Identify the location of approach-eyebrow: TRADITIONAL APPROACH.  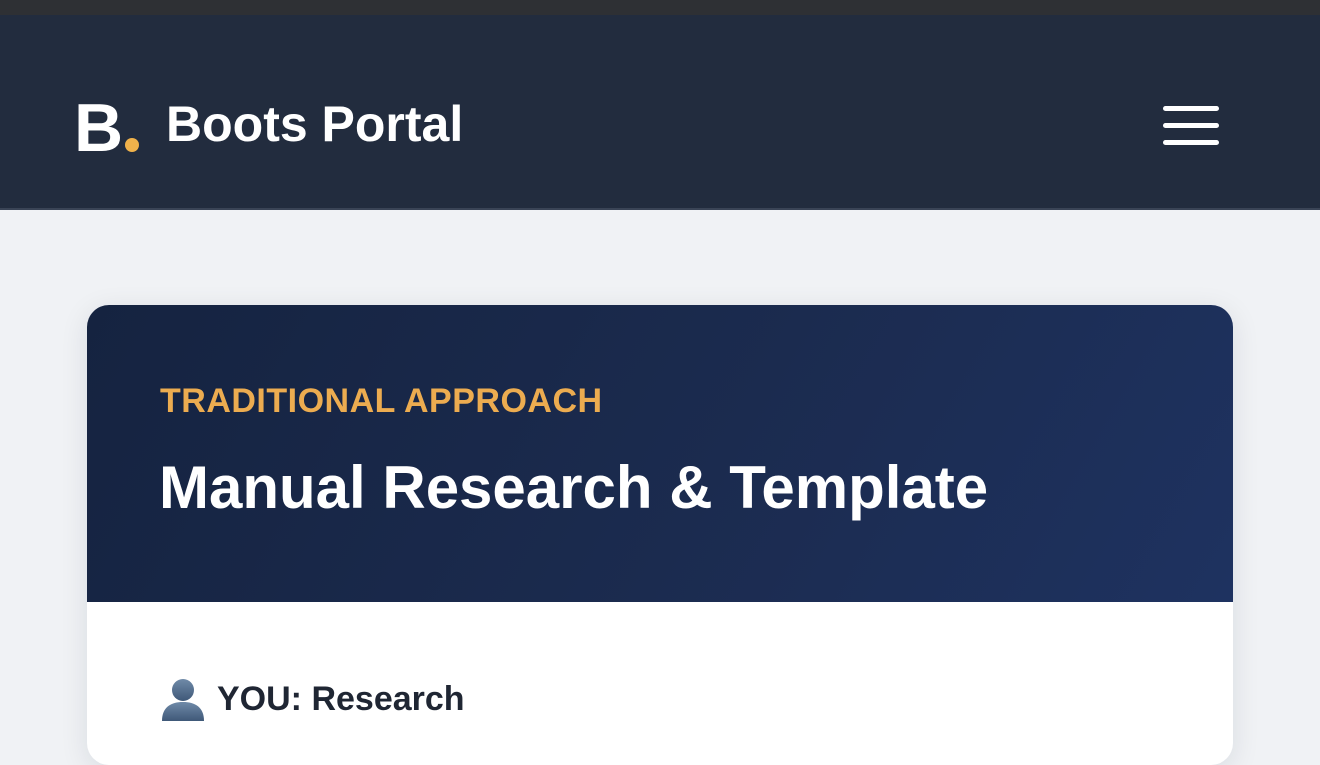
(381, 401).